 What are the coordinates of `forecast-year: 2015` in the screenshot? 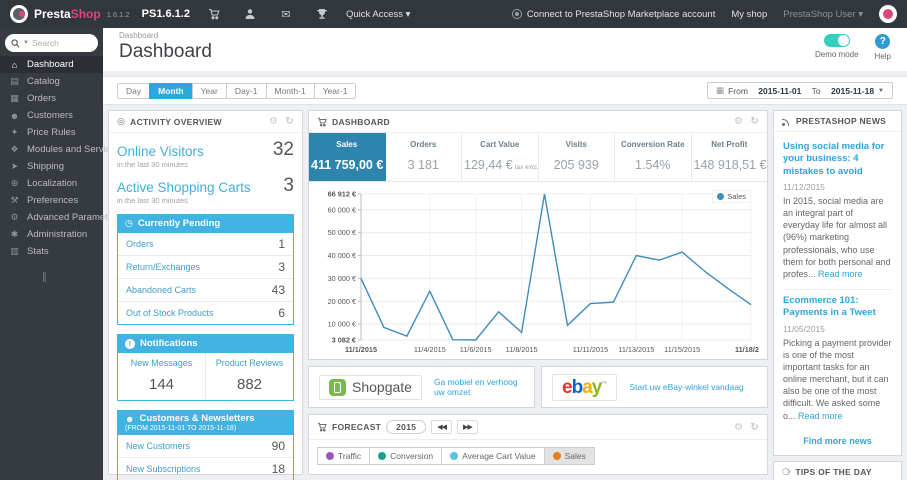 It's located at (406, 427).